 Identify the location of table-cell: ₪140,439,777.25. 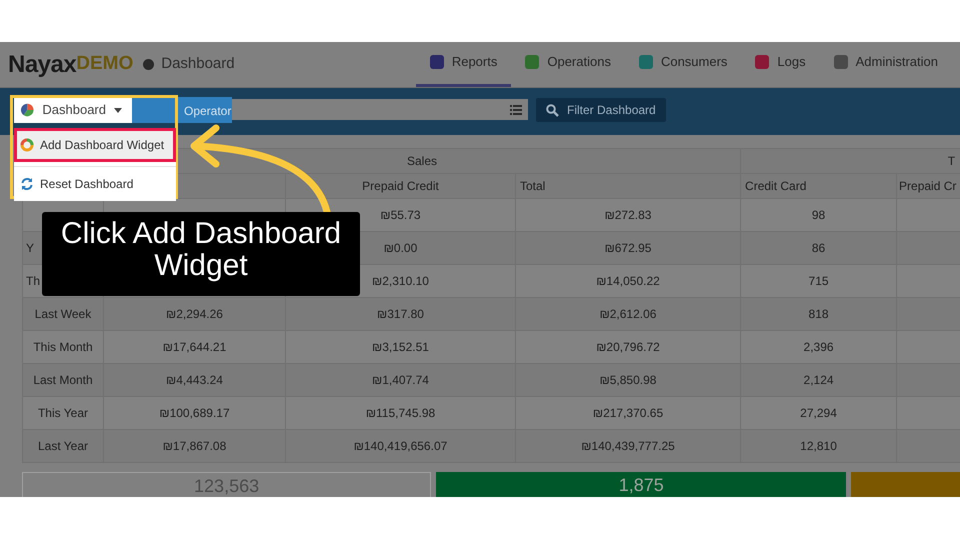
(628, 446).